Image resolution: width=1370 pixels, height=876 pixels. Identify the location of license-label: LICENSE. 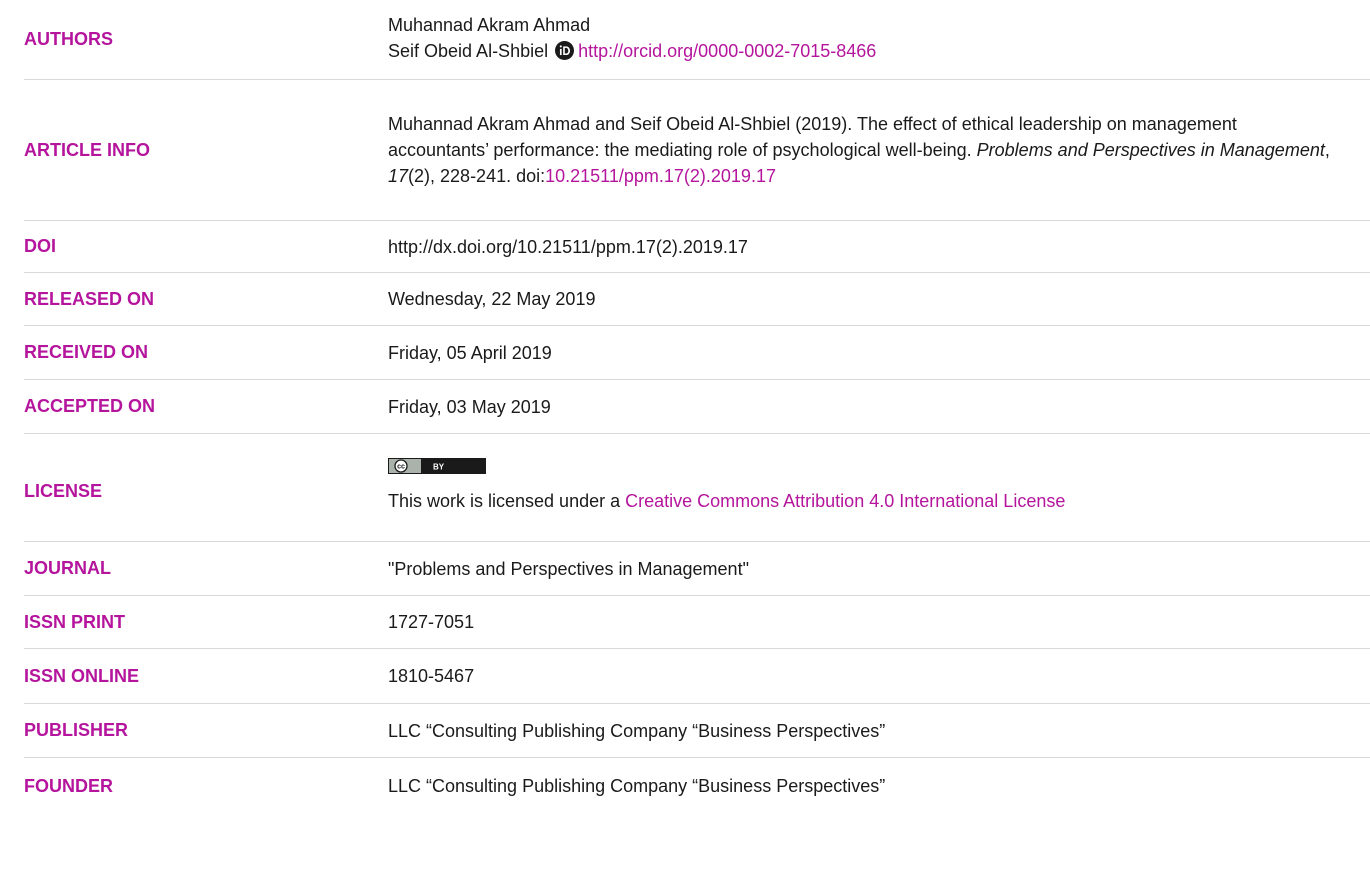
(63, 491).